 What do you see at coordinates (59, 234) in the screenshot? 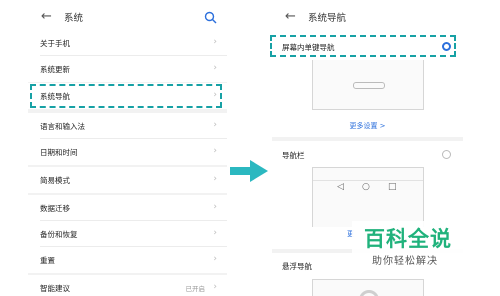
I see `settings-item-label: 备份和恢复` at bounding box center [59, 234].